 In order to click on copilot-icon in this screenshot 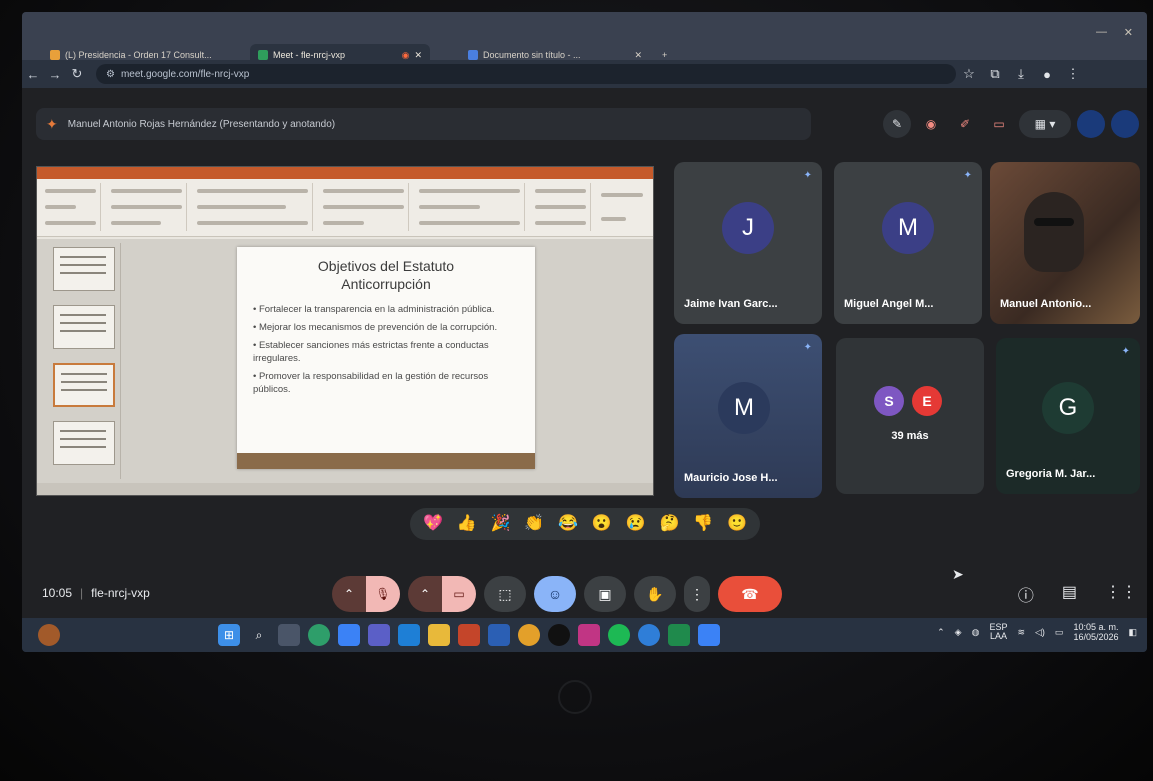, I will do `click(349, 635)`.